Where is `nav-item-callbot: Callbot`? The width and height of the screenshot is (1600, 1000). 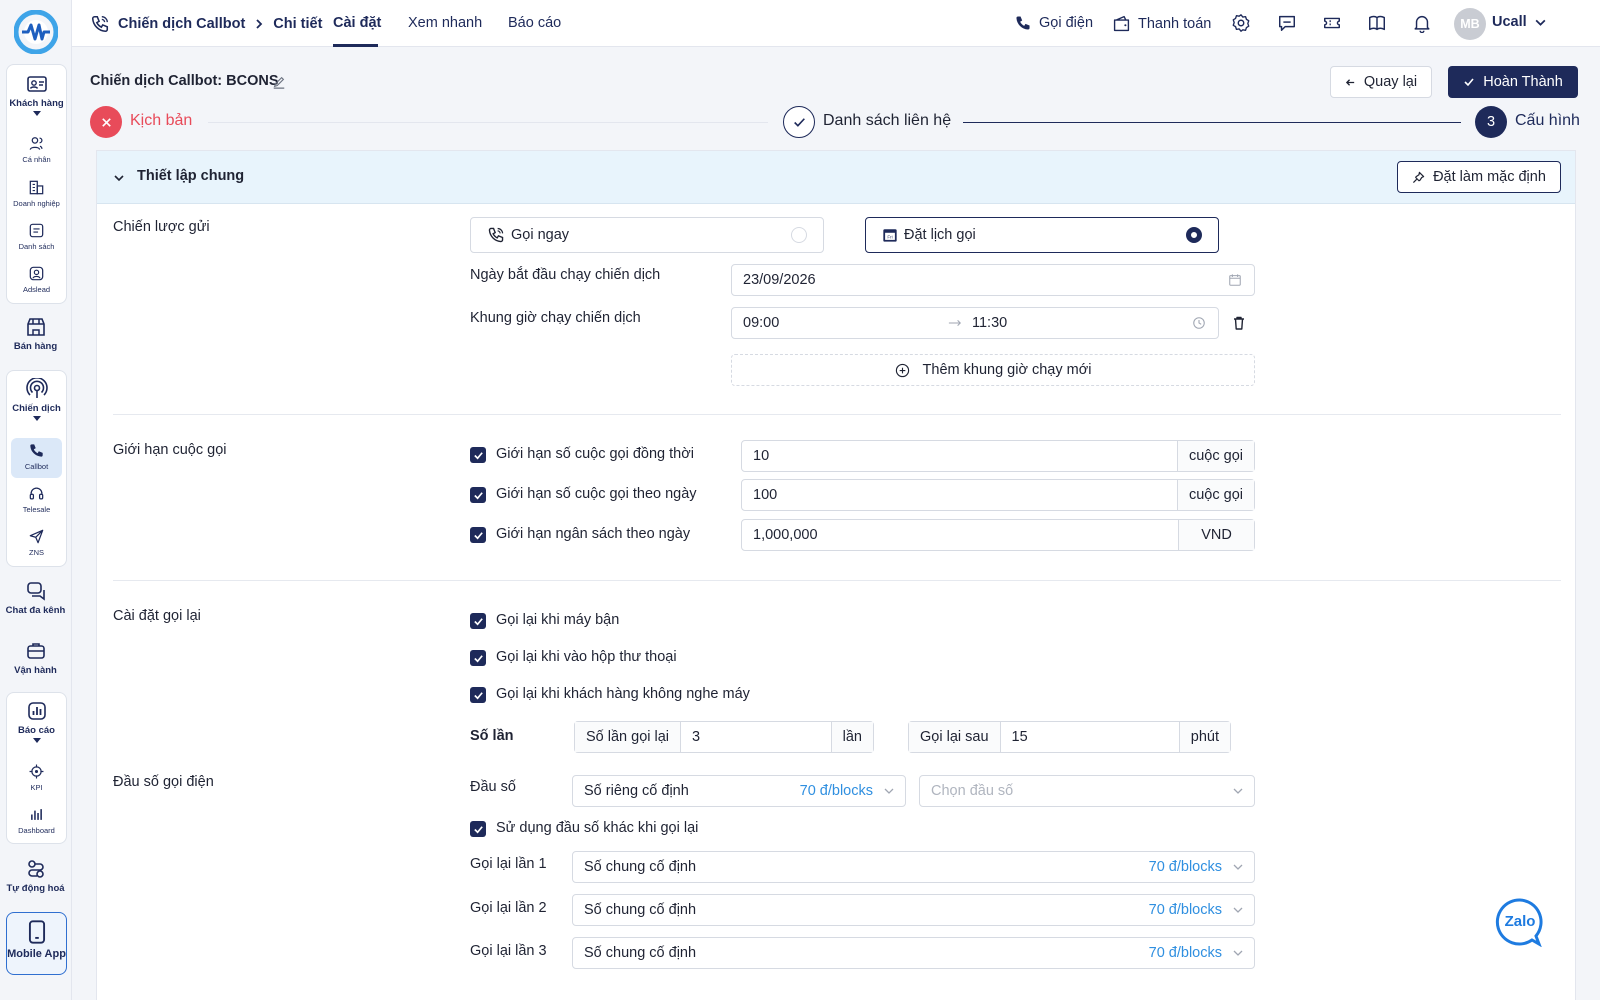 nav-item-callbot: Callbot is located at coordinates (36, 458).